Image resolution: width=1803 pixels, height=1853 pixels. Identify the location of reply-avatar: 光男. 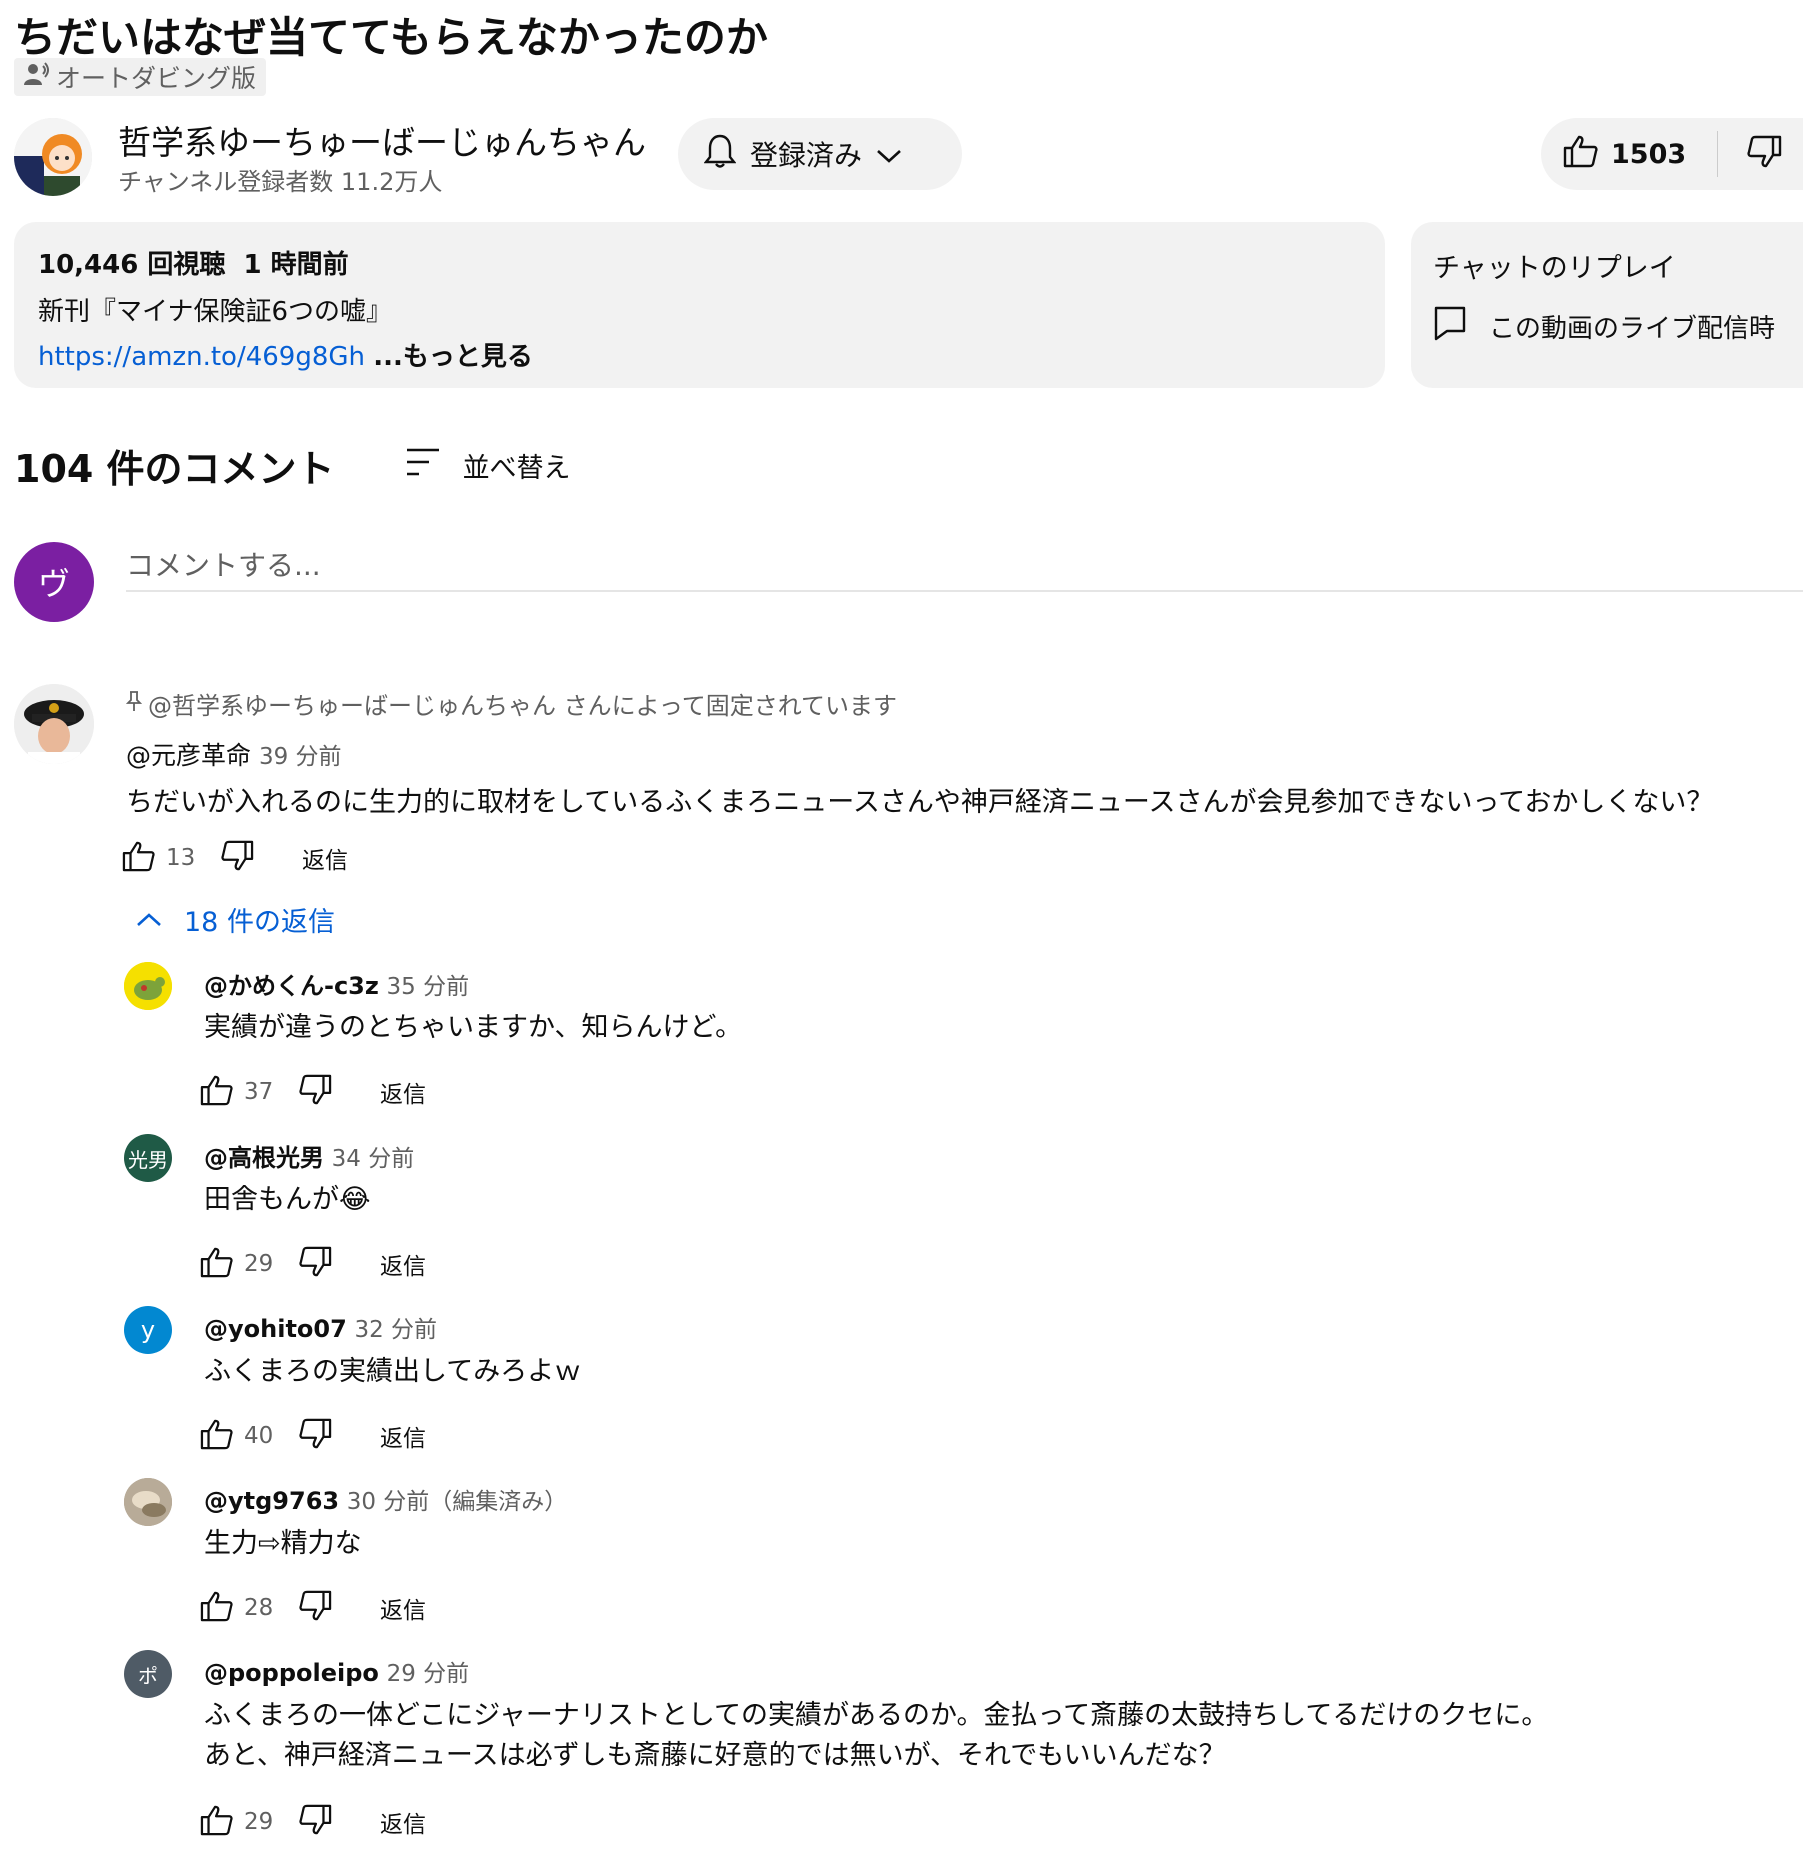
(148, 1158).